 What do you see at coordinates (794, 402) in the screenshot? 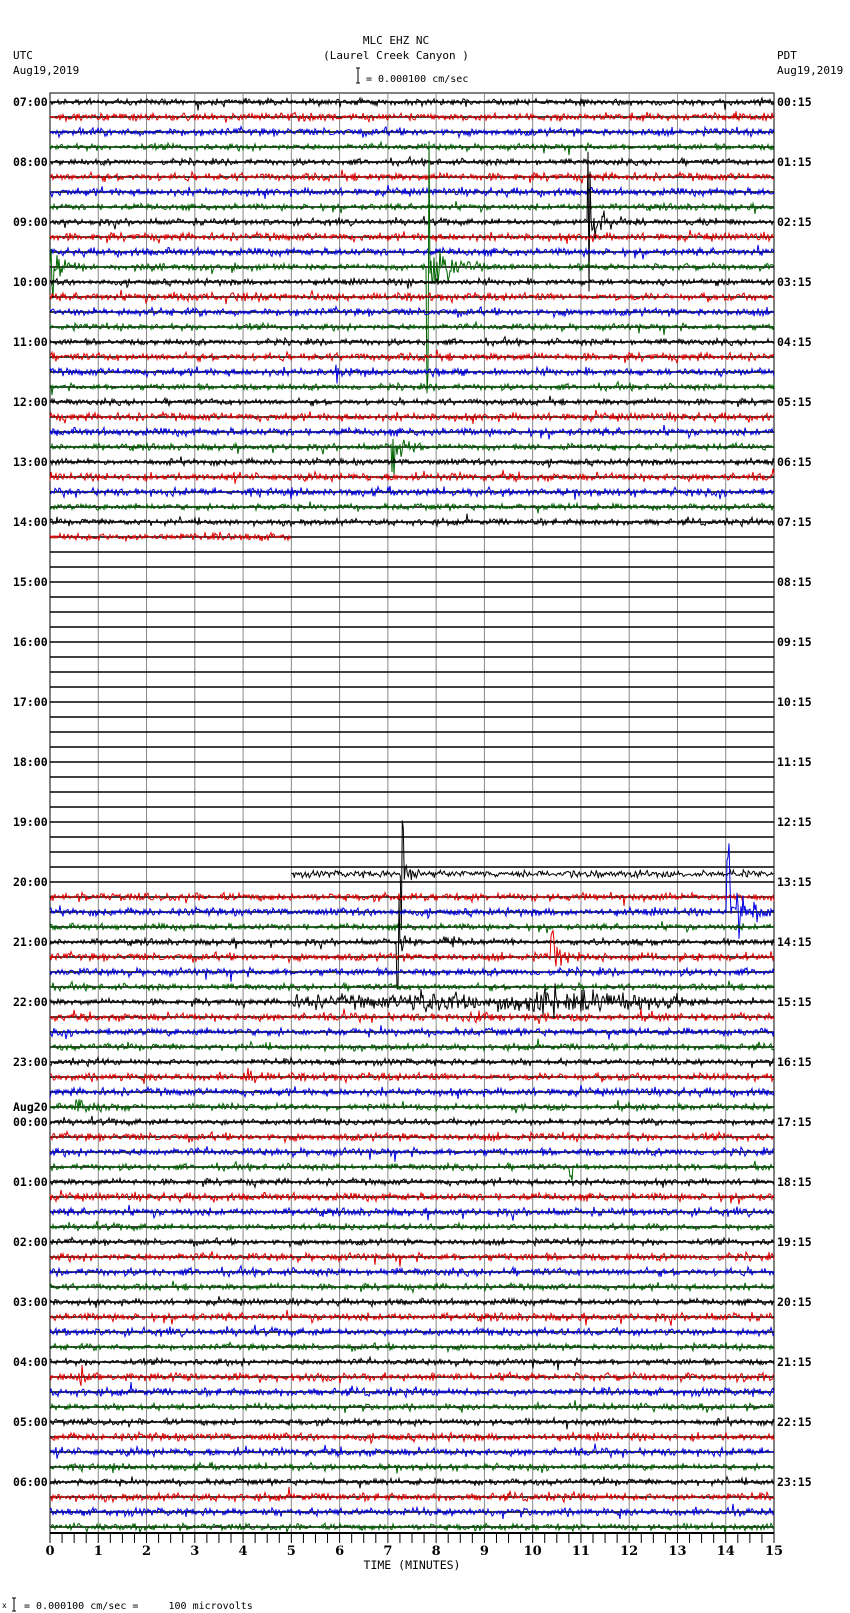
I see `right-hour-label: 05:15` at bounding box center [794, 402].